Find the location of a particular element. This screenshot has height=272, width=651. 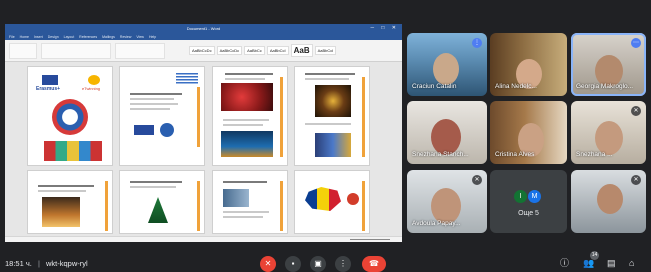

style-no-spacing: AaBbCcDc is located at coordinates (229, 50).